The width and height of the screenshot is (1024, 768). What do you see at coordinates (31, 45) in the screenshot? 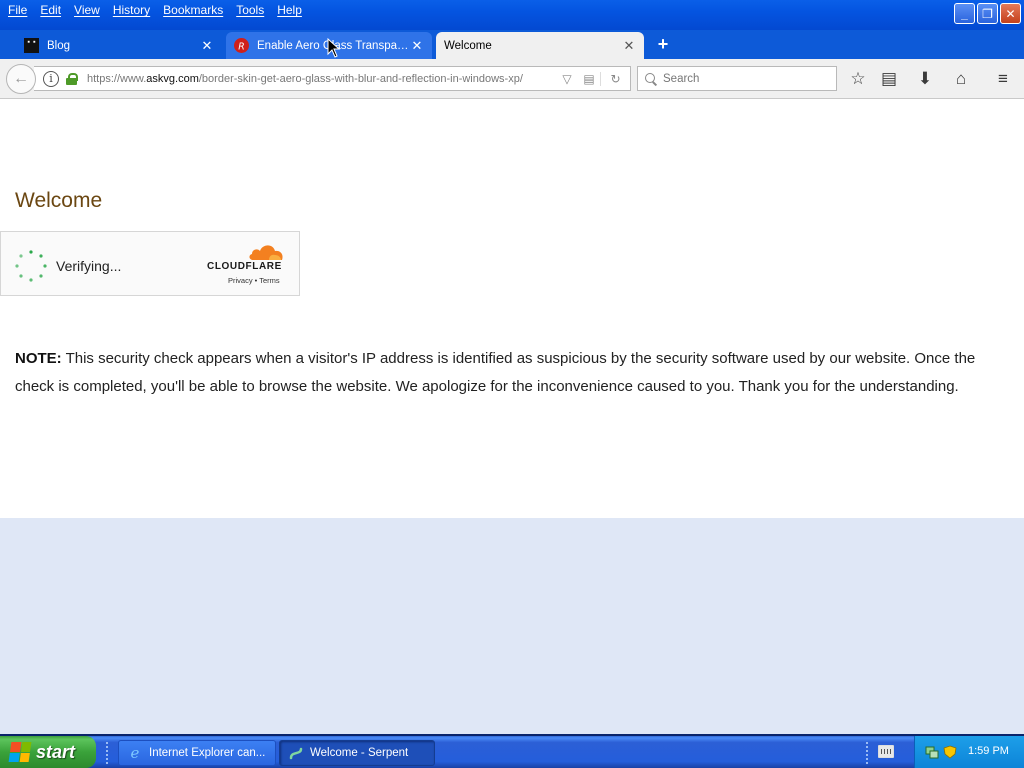
I see `blog-favicon-icon` at bounding box center [31, 45].